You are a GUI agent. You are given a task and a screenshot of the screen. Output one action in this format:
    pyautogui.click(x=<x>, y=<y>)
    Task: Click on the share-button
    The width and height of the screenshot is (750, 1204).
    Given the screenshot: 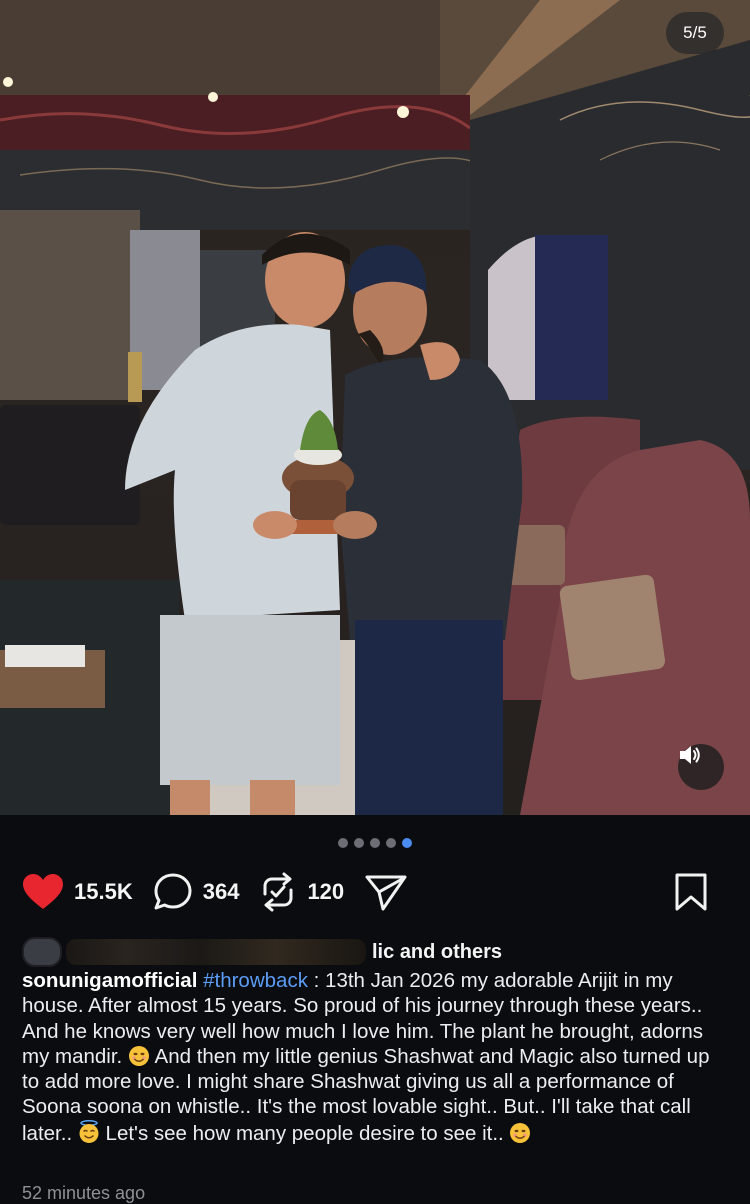 What is the action you would take?
    pyautogui.click(x=386, y=892)
    